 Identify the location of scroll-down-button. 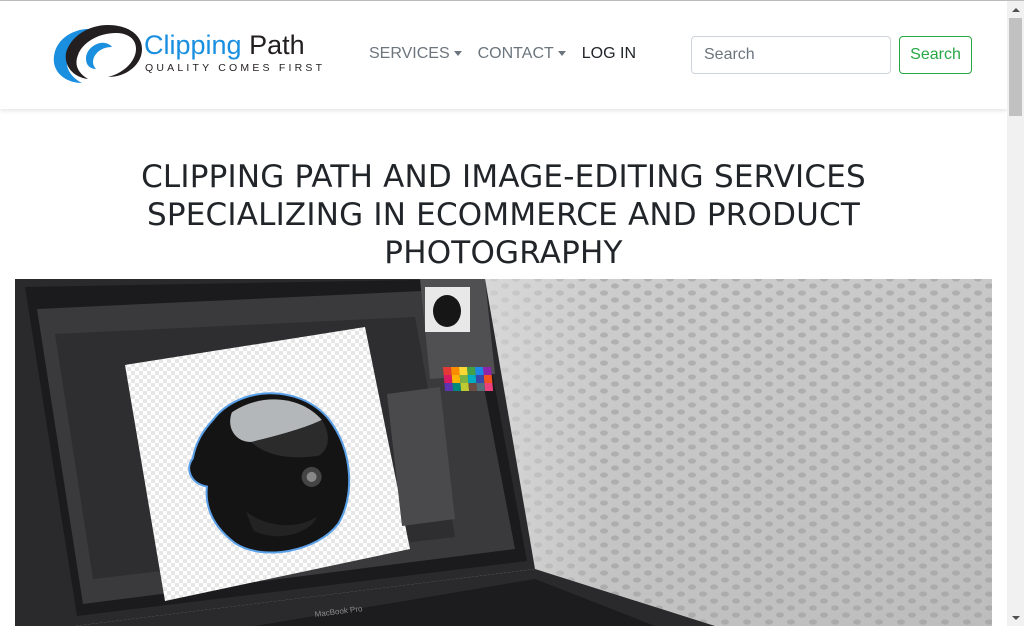
(1015, 617).